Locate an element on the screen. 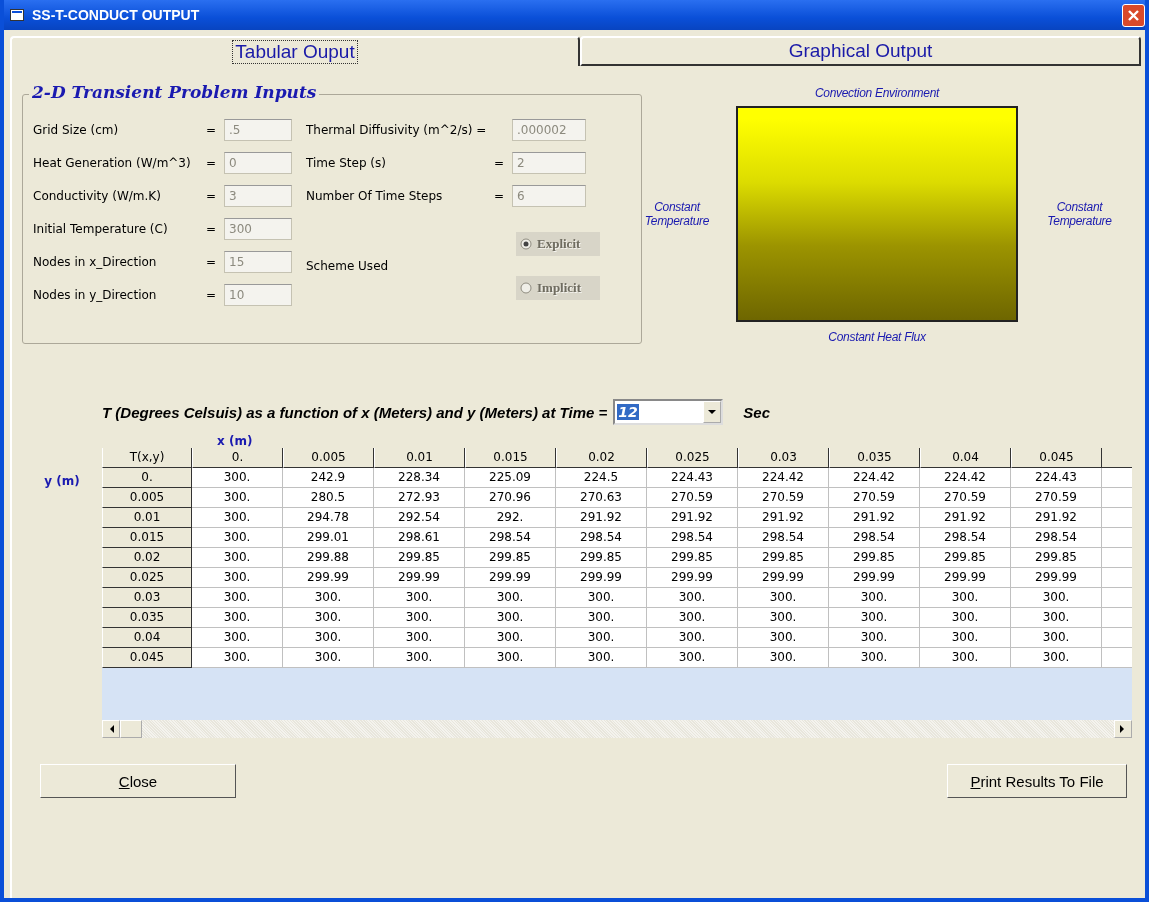  input-field: 6 is located at coordinates (549, 195).